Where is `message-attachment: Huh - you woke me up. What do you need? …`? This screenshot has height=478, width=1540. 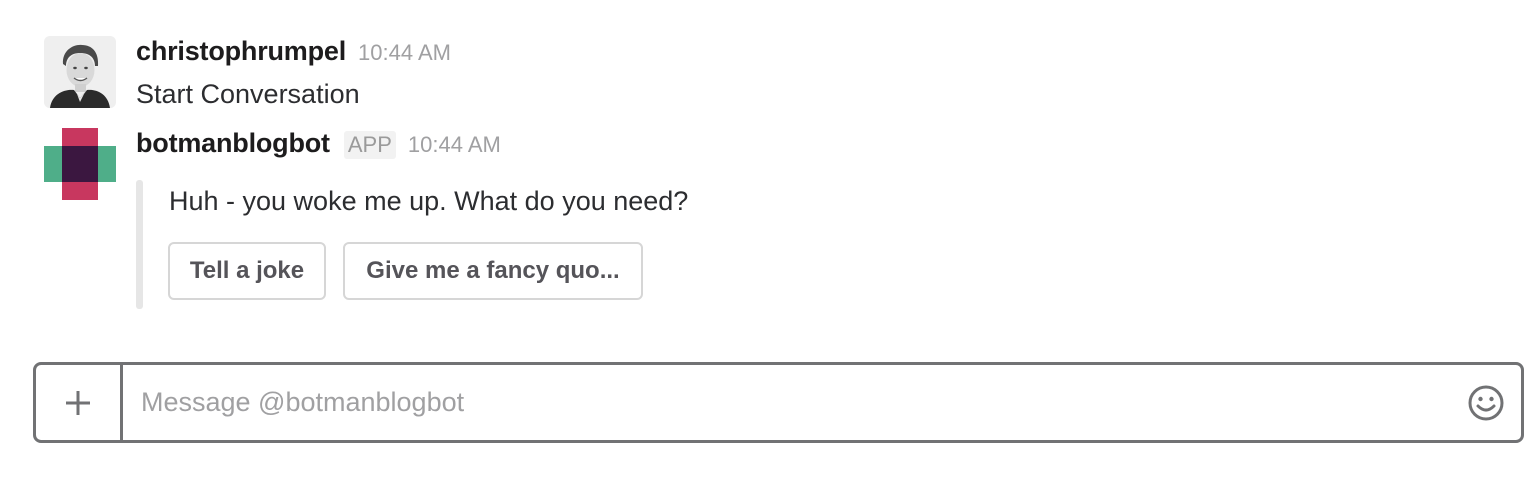
message-attachment: Huh - you woke me up. What do you need? … is located at coordinates (486, 245).